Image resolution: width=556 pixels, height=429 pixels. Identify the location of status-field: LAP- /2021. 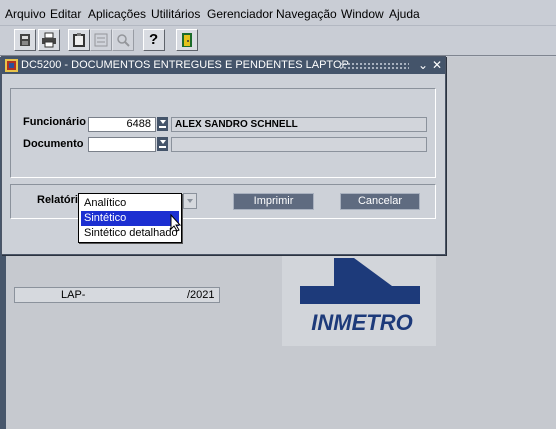
(117, 295).